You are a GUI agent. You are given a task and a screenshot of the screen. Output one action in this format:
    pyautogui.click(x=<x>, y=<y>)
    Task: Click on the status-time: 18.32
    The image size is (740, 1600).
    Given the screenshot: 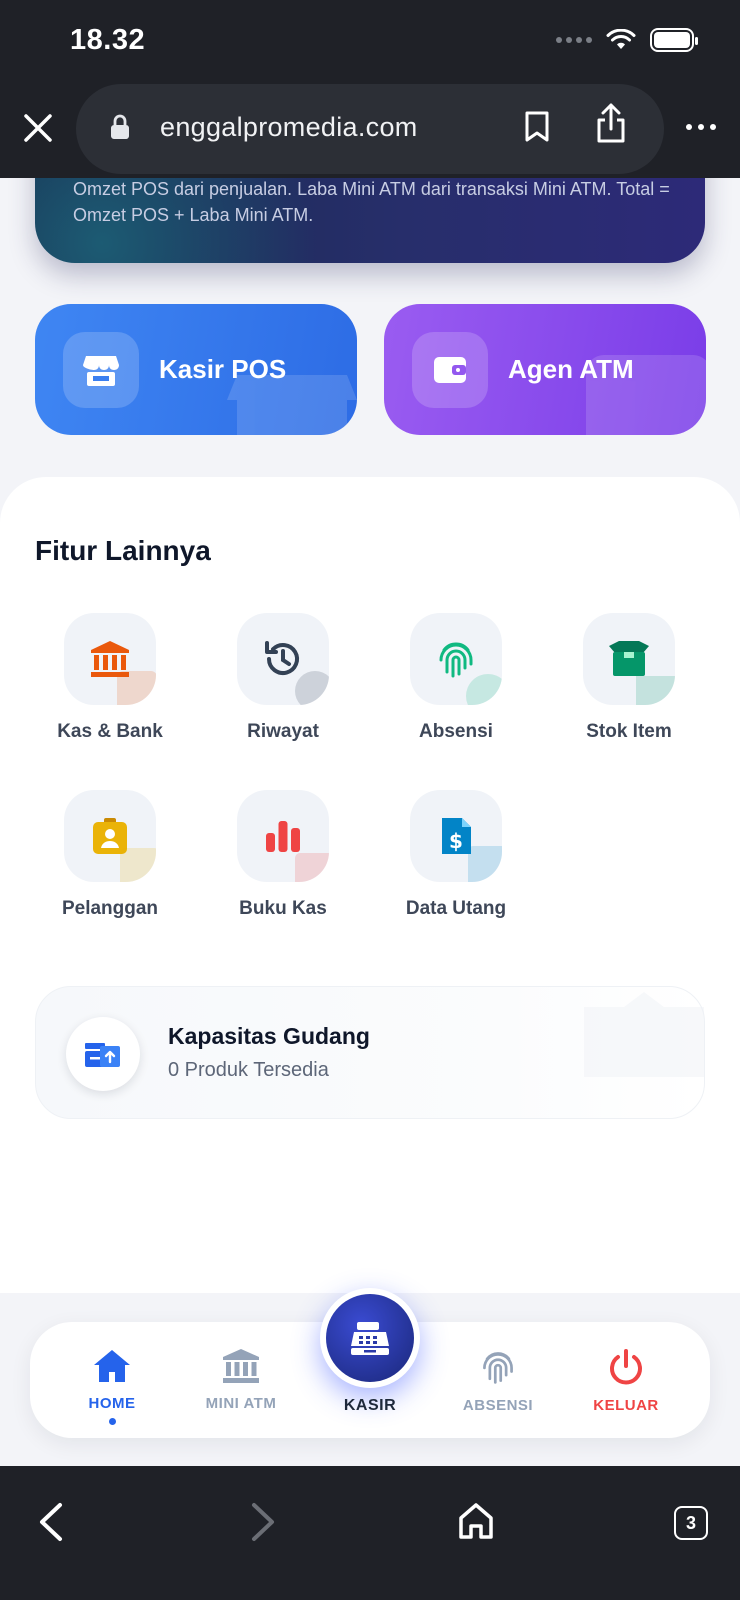 What is the action you would take?
    pyautogui.click(x=108, y=40)
    